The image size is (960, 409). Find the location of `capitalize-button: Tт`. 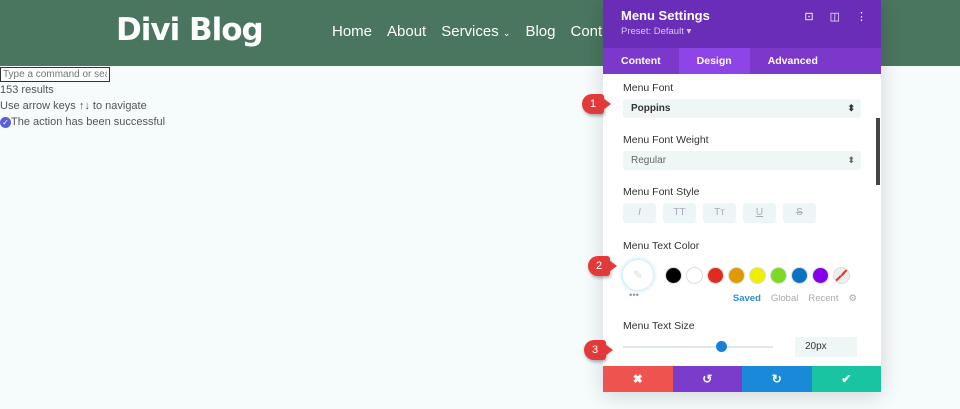

capitalize-button: Tт is located at coordinates (719, 213).